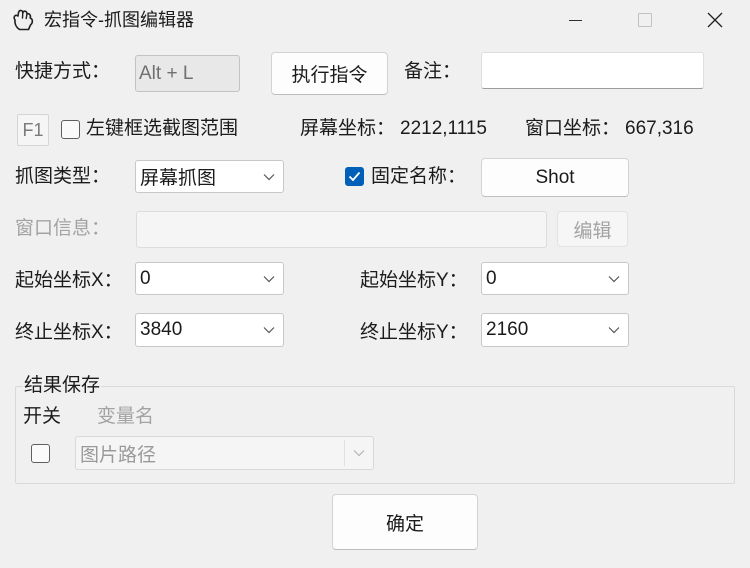  What do you see at coordinates (126, 416) in the screenshot?
I see `variable-name-label: 变量名` at bounding box center [126, 416].